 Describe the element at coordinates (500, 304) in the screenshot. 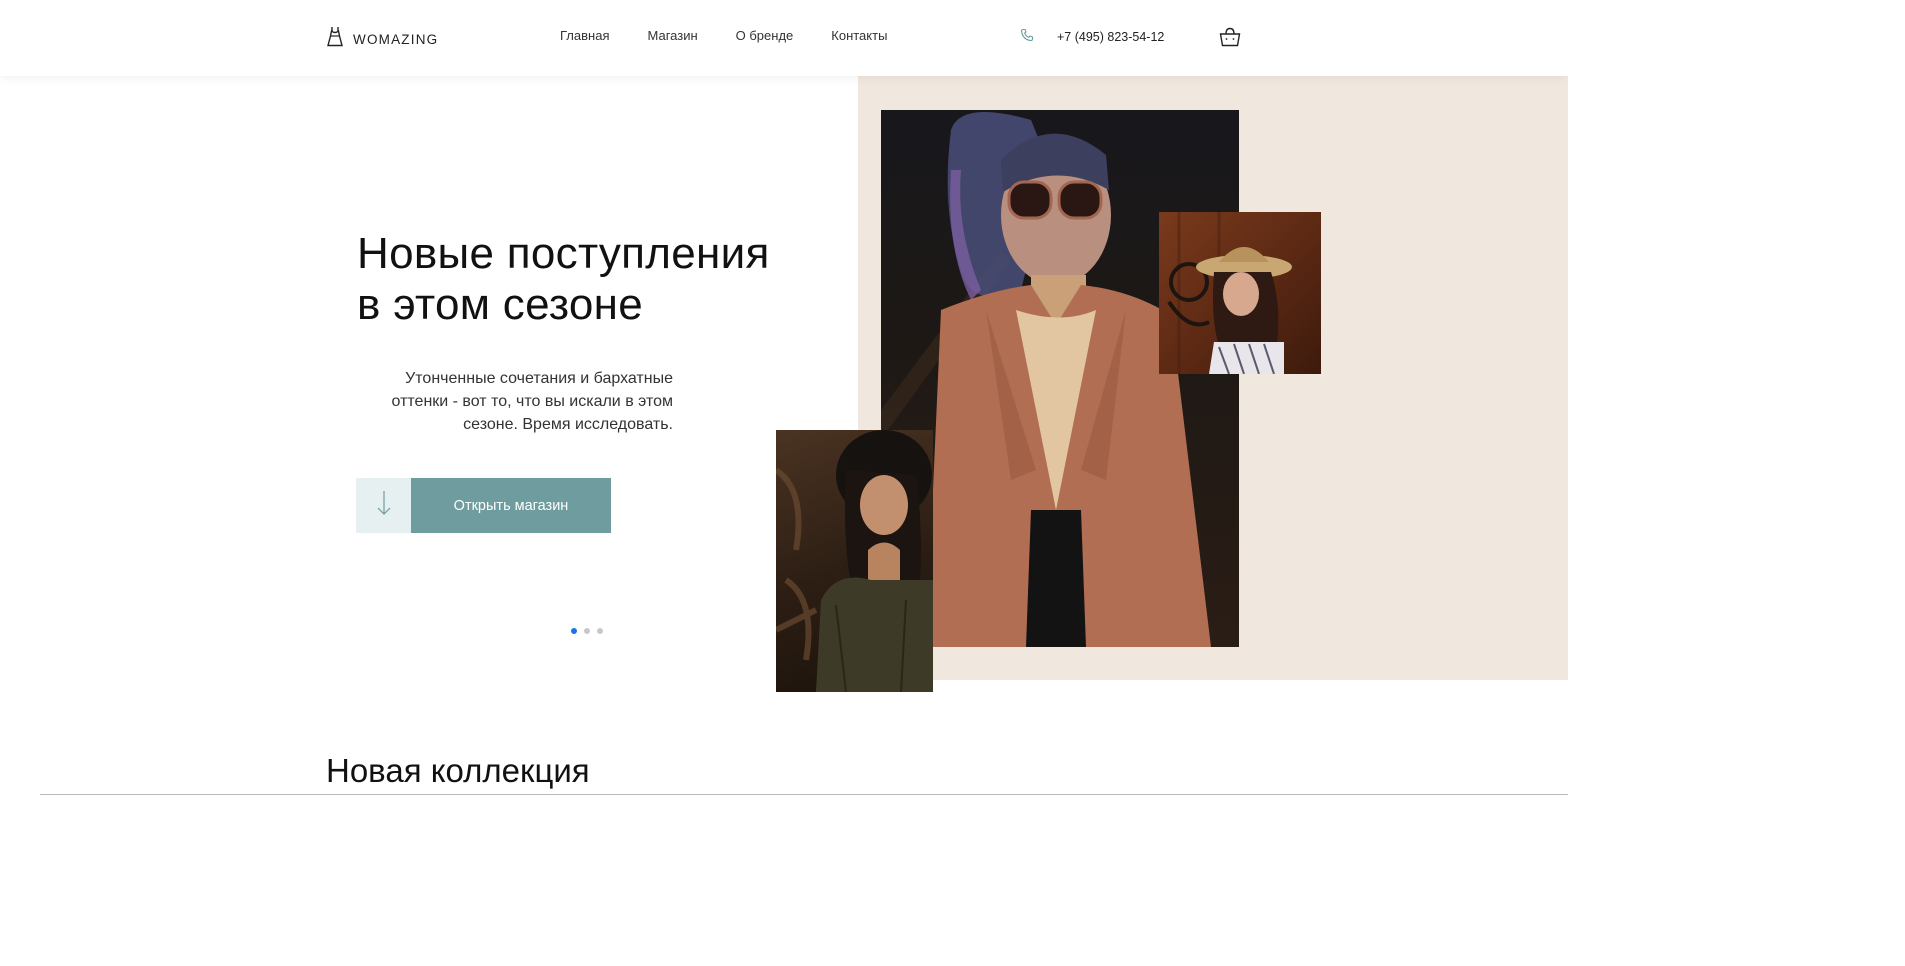

I see `hero-title-line-2: в этом сезоне` at that location.